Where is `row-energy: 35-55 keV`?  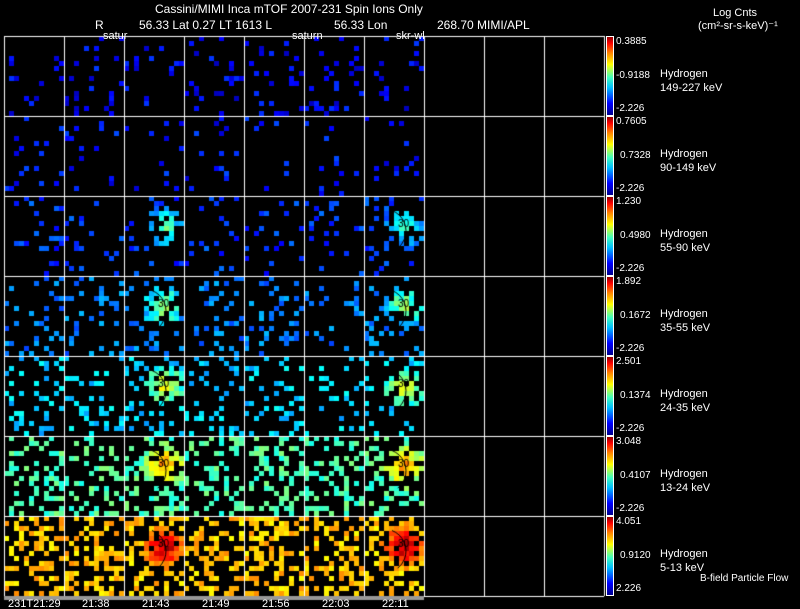
row-energy: 35-55 keV is located at coordinates (685, 328).